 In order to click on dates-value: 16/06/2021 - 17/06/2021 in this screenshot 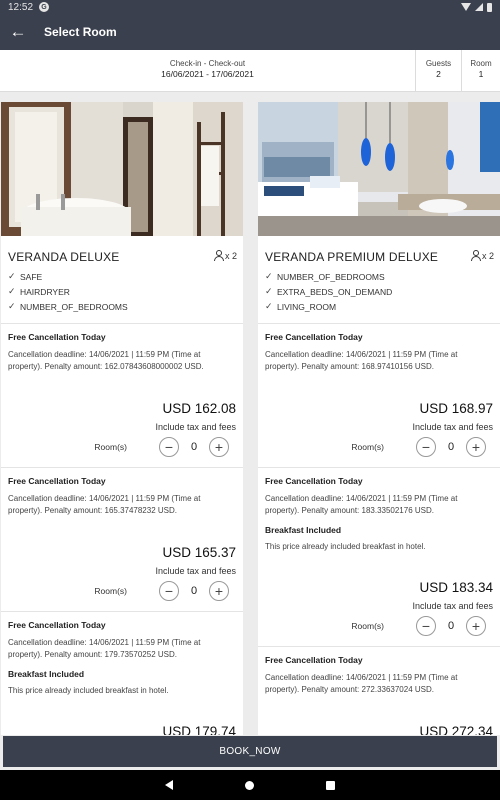, I will do `click(207, 74)`.